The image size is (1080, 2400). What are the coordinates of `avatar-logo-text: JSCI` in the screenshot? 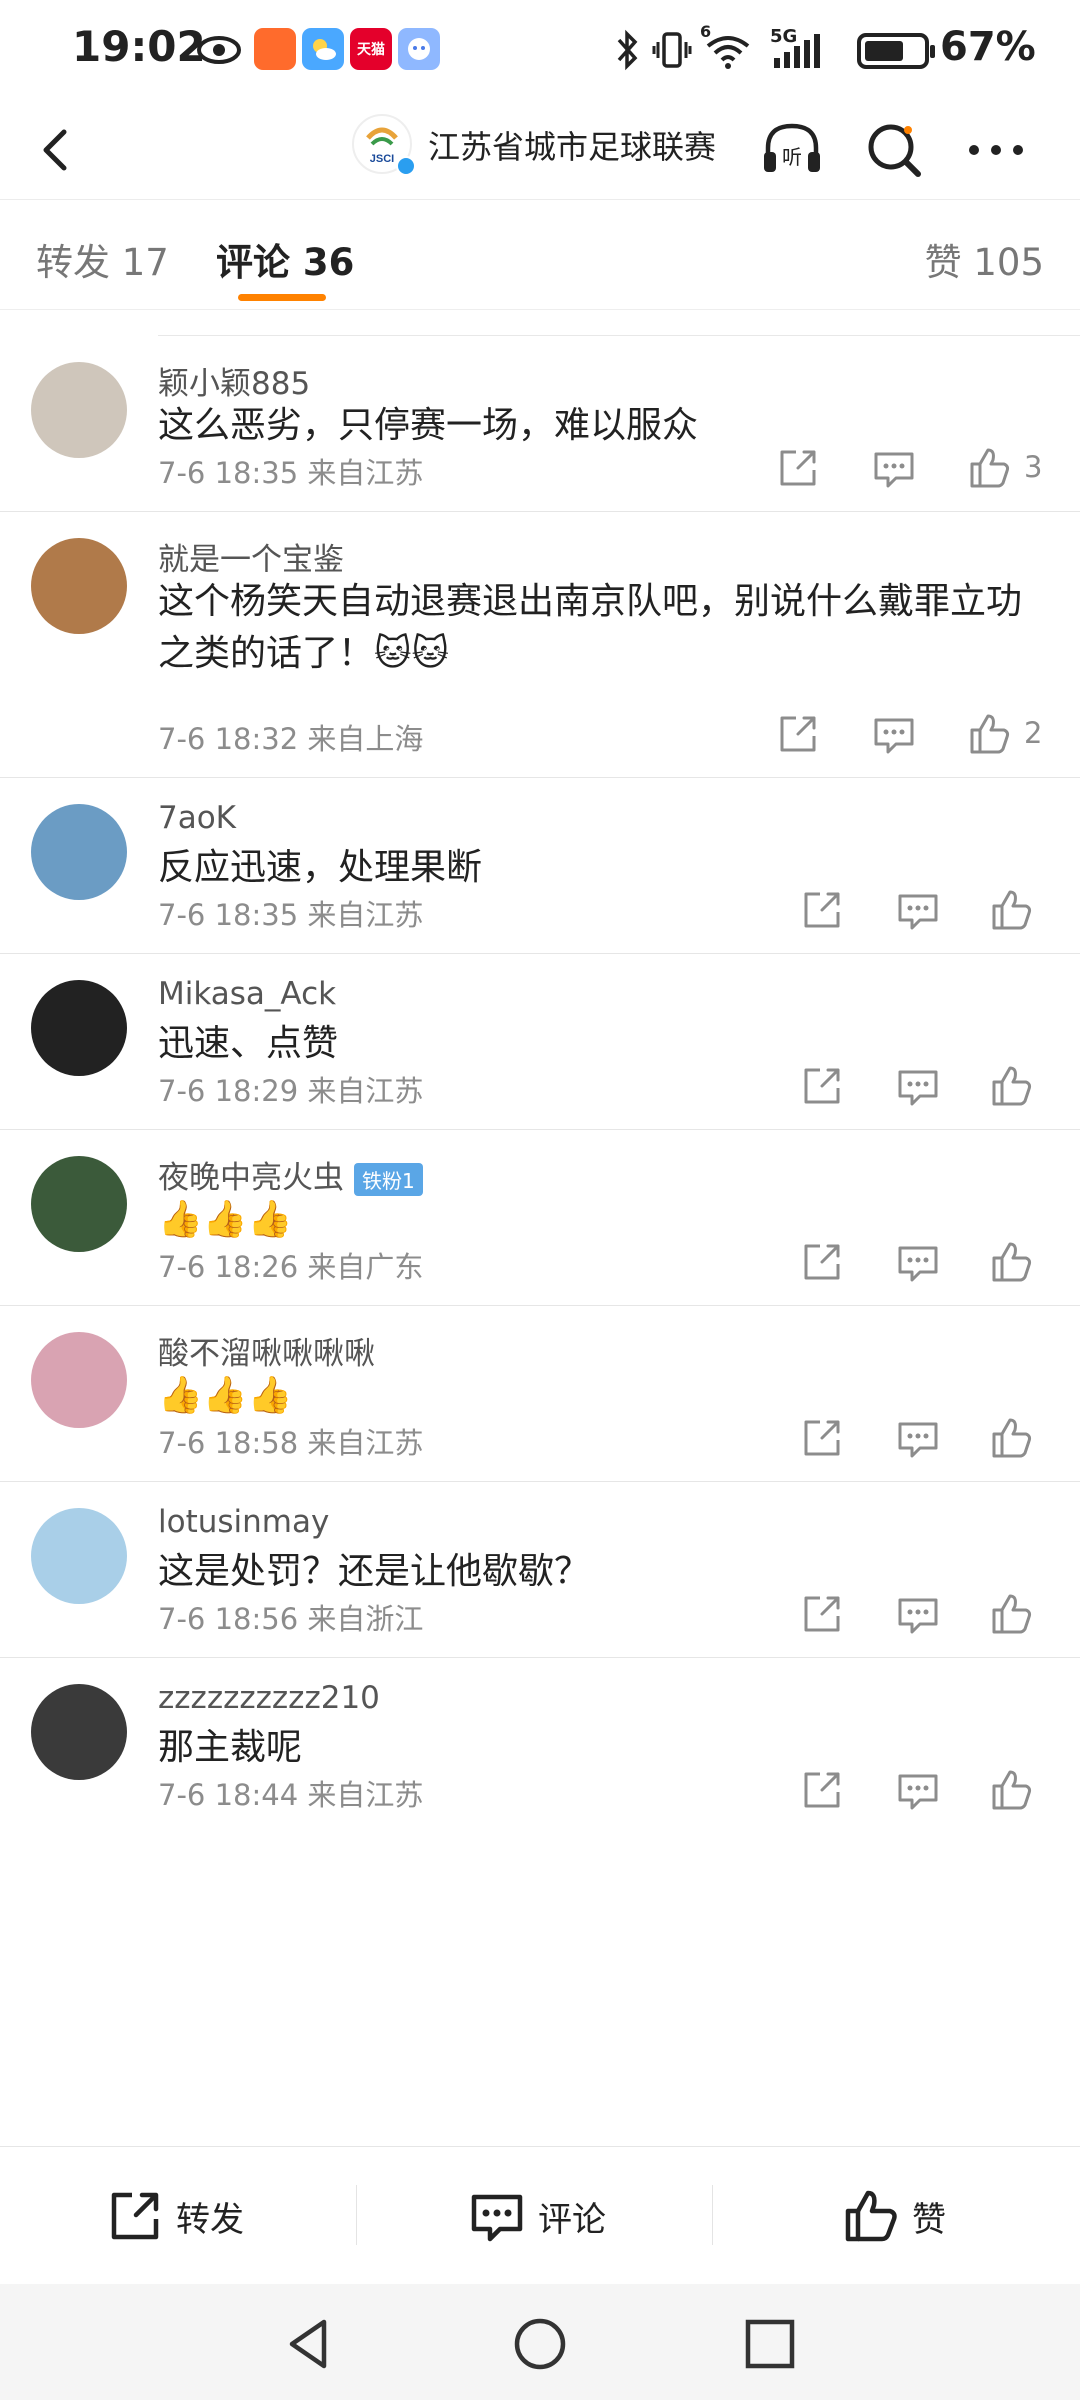 It's located at (382, 159).